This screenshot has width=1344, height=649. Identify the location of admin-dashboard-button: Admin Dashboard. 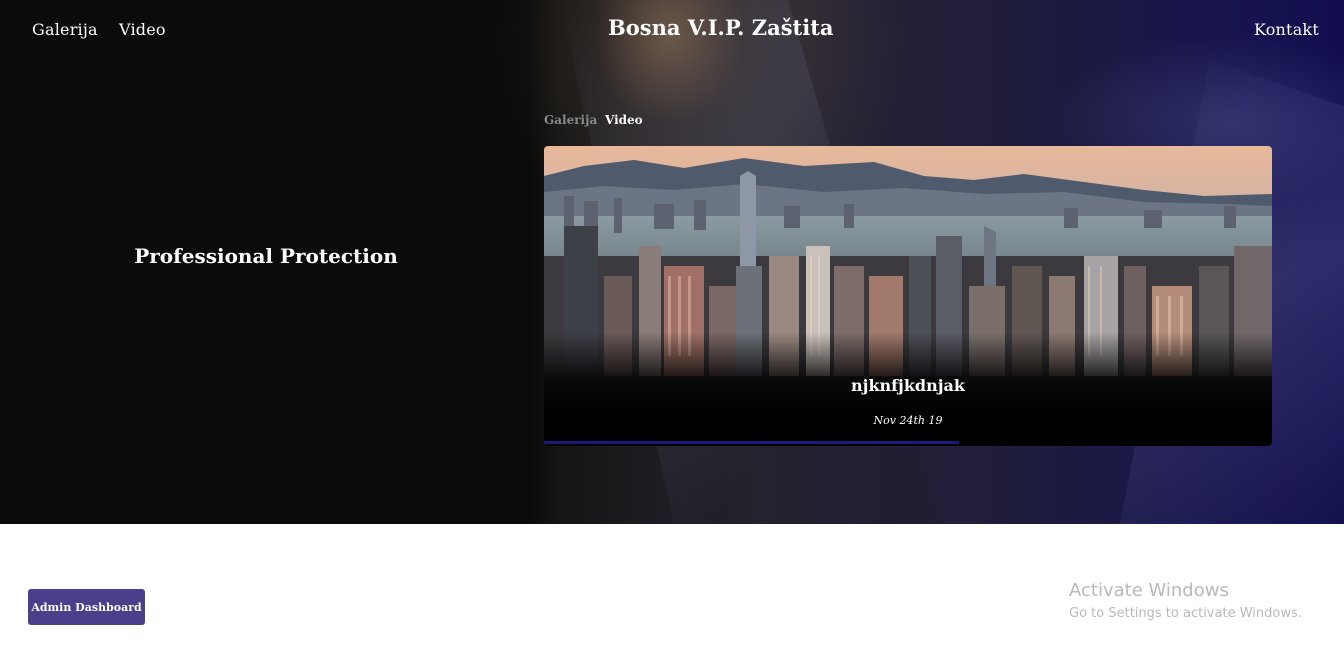
(86, 607).